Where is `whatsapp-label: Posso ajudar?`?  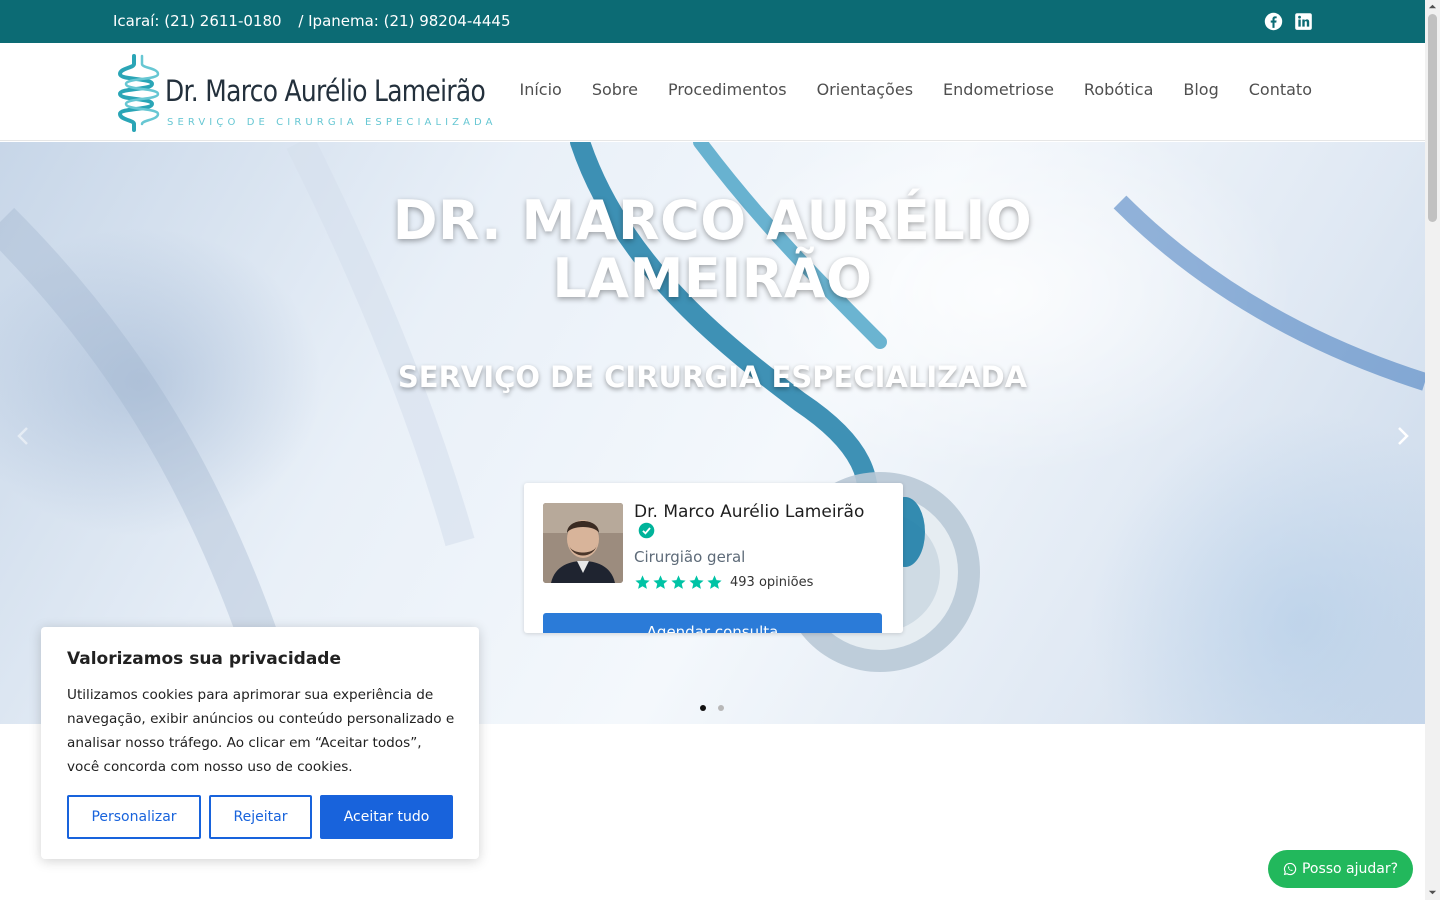
whatsapp-label: Posso ajudar? is located at coordinates (1350, 869).